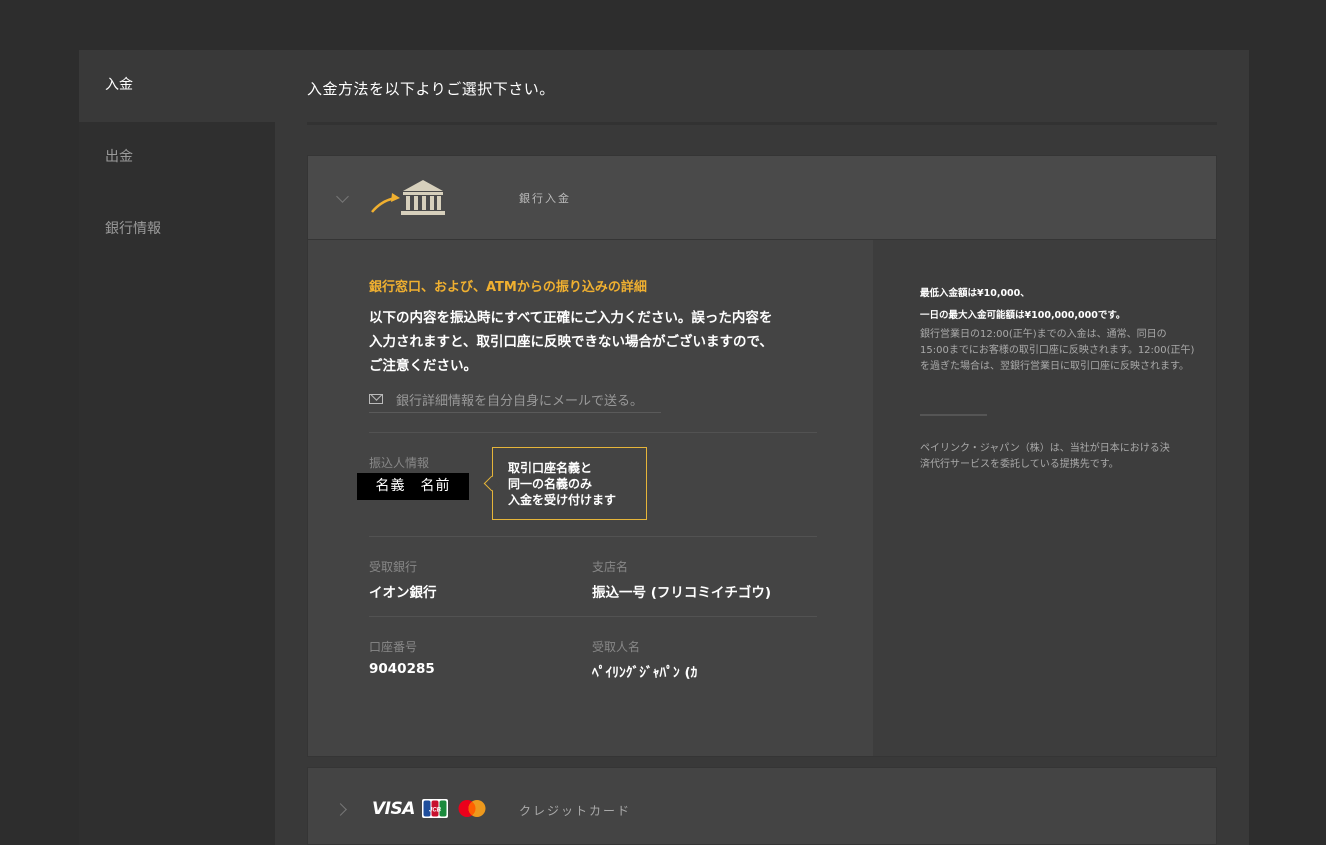 The width and height of the screenshot is (1326, 845). What do you see at coordinates (575, 810) in the screenshot?
I see `credit-card-title: クレジットカード` at bounding box center [575, 810].